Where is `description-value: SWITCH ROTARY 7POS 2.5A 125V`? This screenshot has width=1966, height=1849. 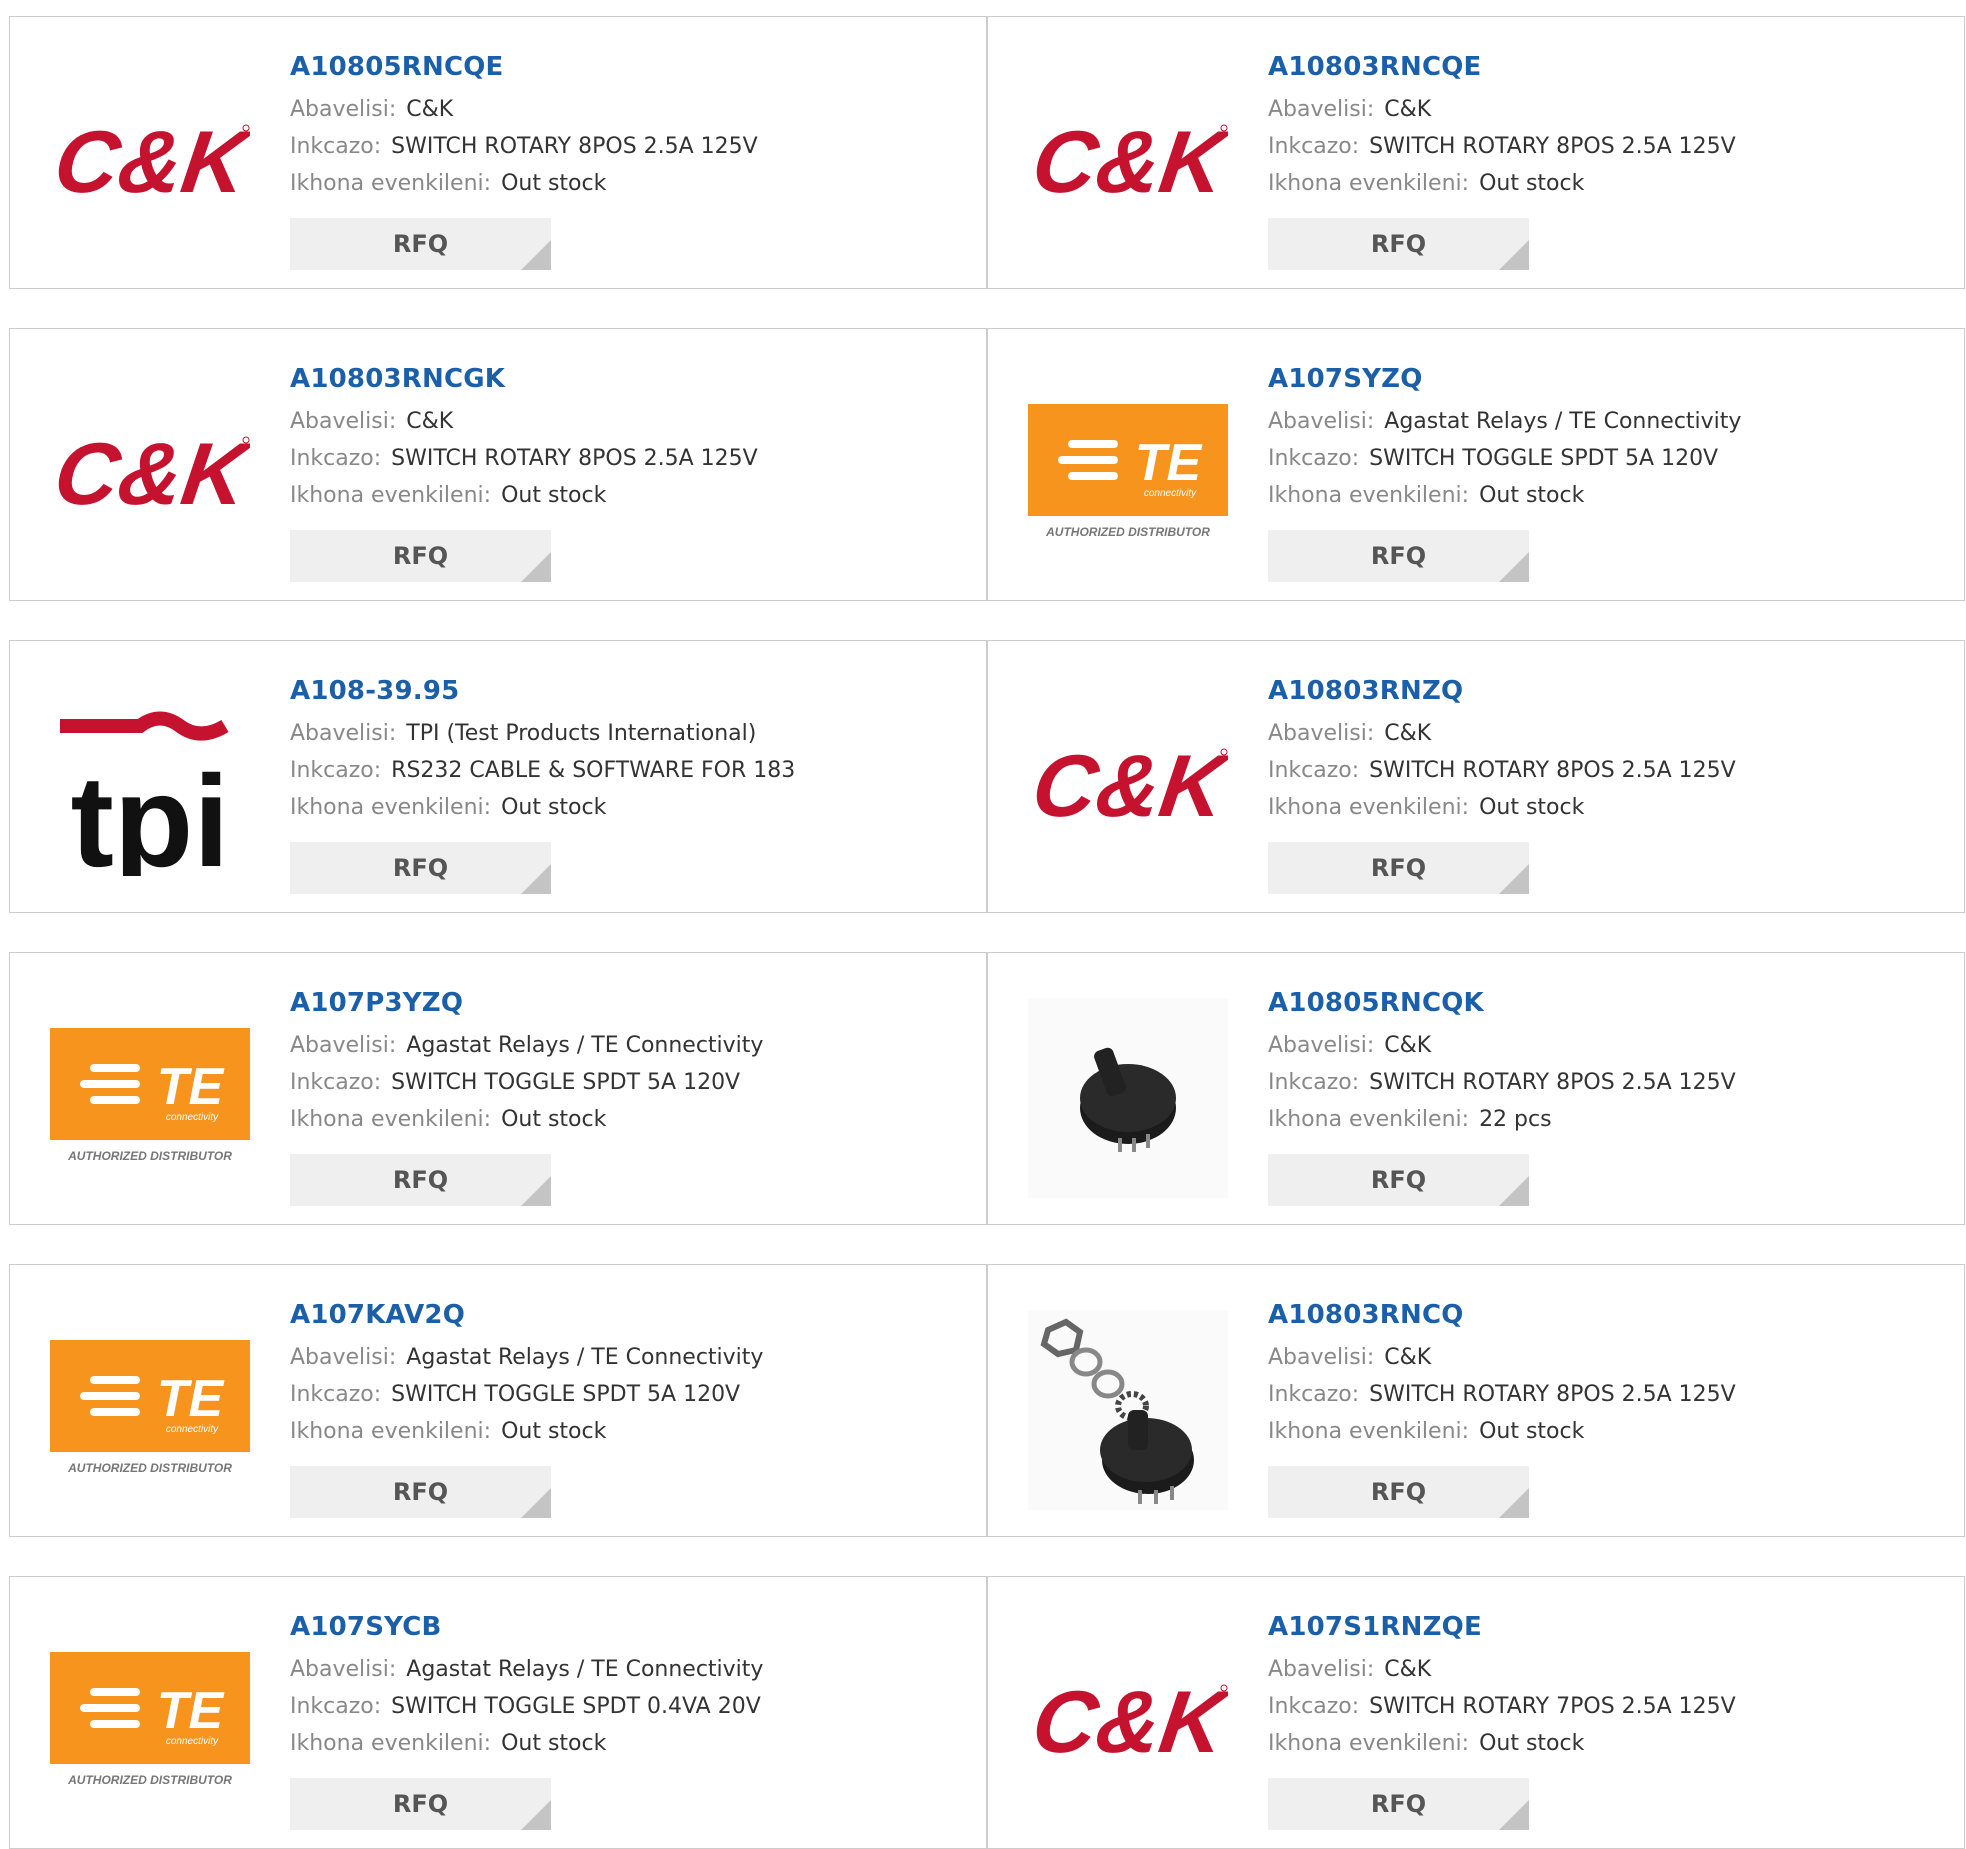
description-value: SWITCH ROTARY 7POS 2.5A 125V is located at coordinates (1552, 1706).